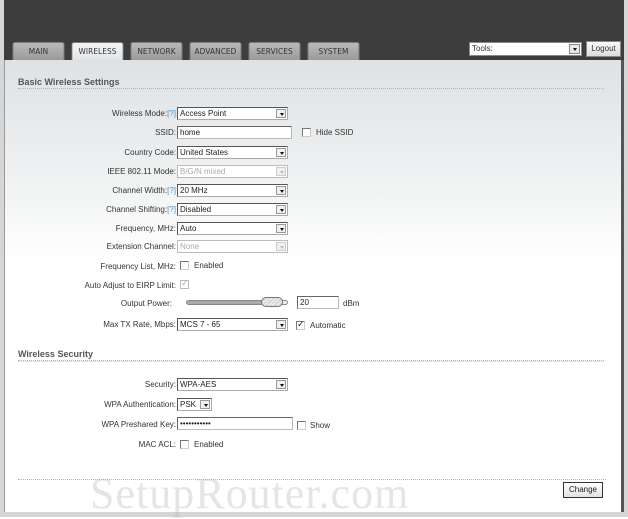  What do you see at coordinates (171, 190) in the screenshot?
I see `channel-width-help-link: [?]` at bounding box center [171, 190].